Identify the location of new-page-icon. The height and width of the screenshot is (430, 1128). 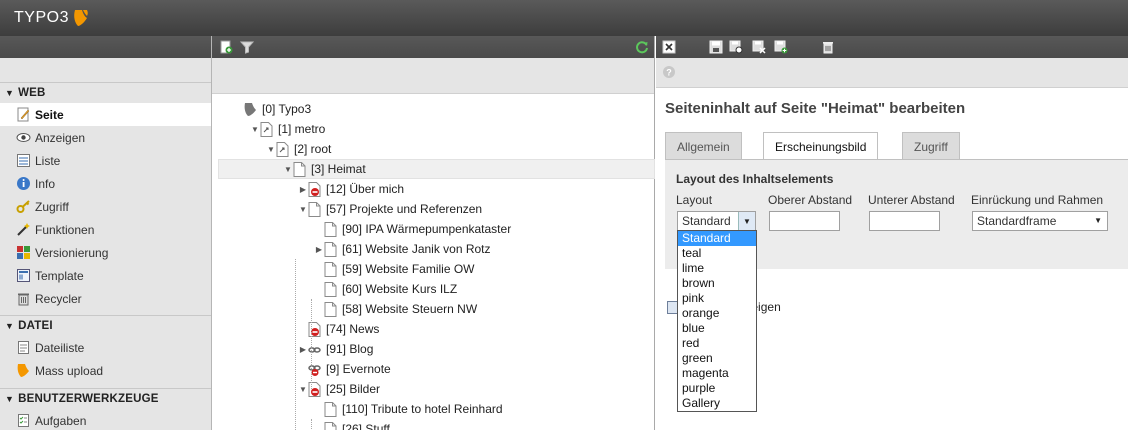
(226, 47).